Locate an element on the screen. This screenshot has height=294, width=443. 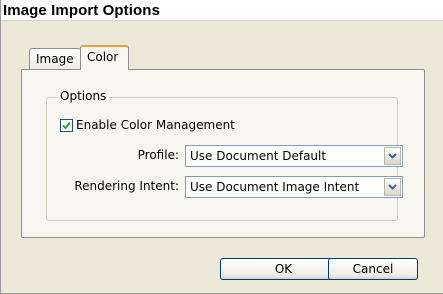
profile-dropdown-button is located at coordinates (392, 156).